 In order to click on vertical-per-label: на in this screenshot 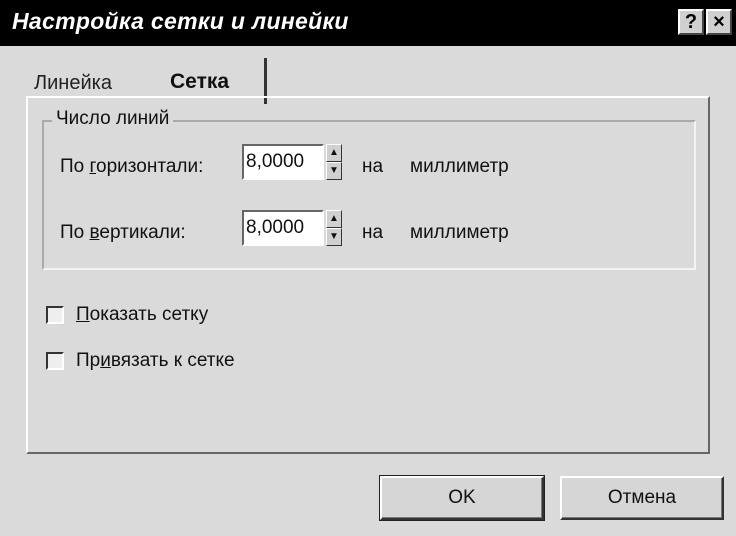, I will do `click(373, 232)`.